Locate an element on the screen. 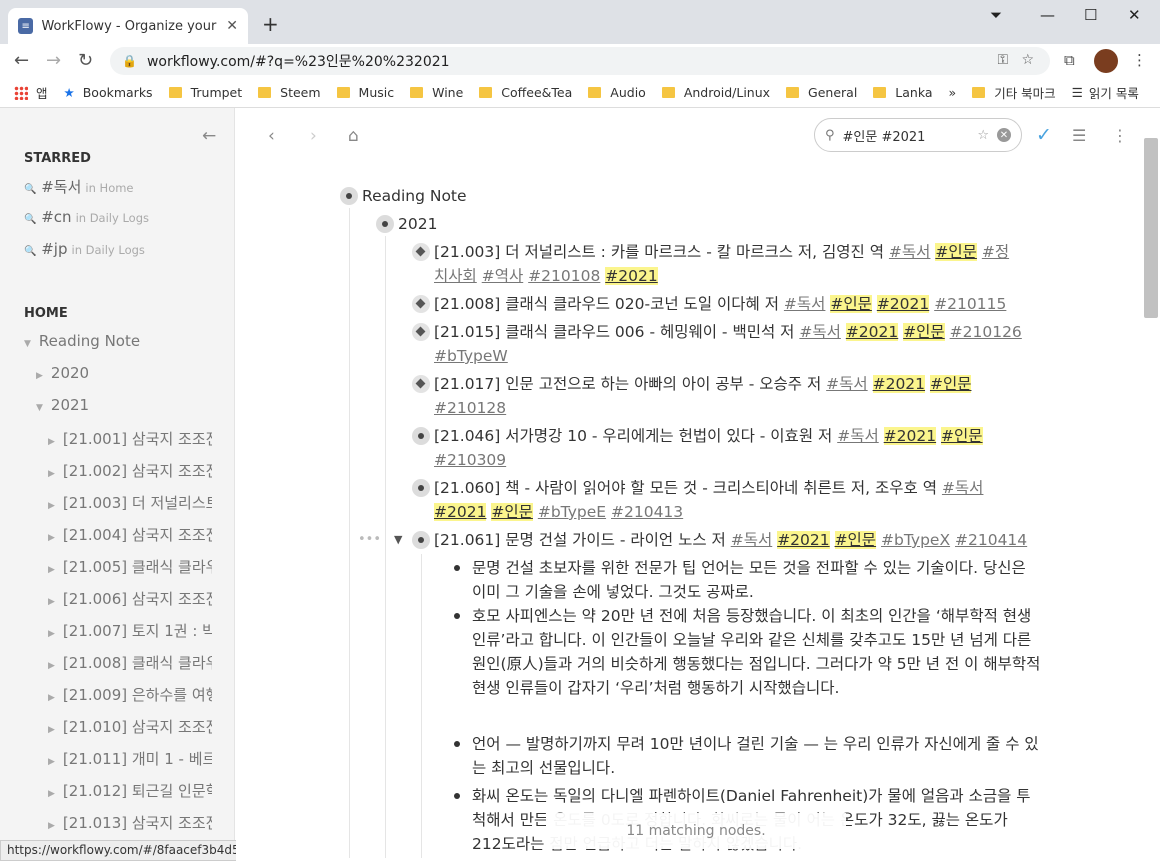 The height and width of the screenshot is (861, 1160). bookmark-folder: Coffee&Tea is located at coordinates (525, 92).